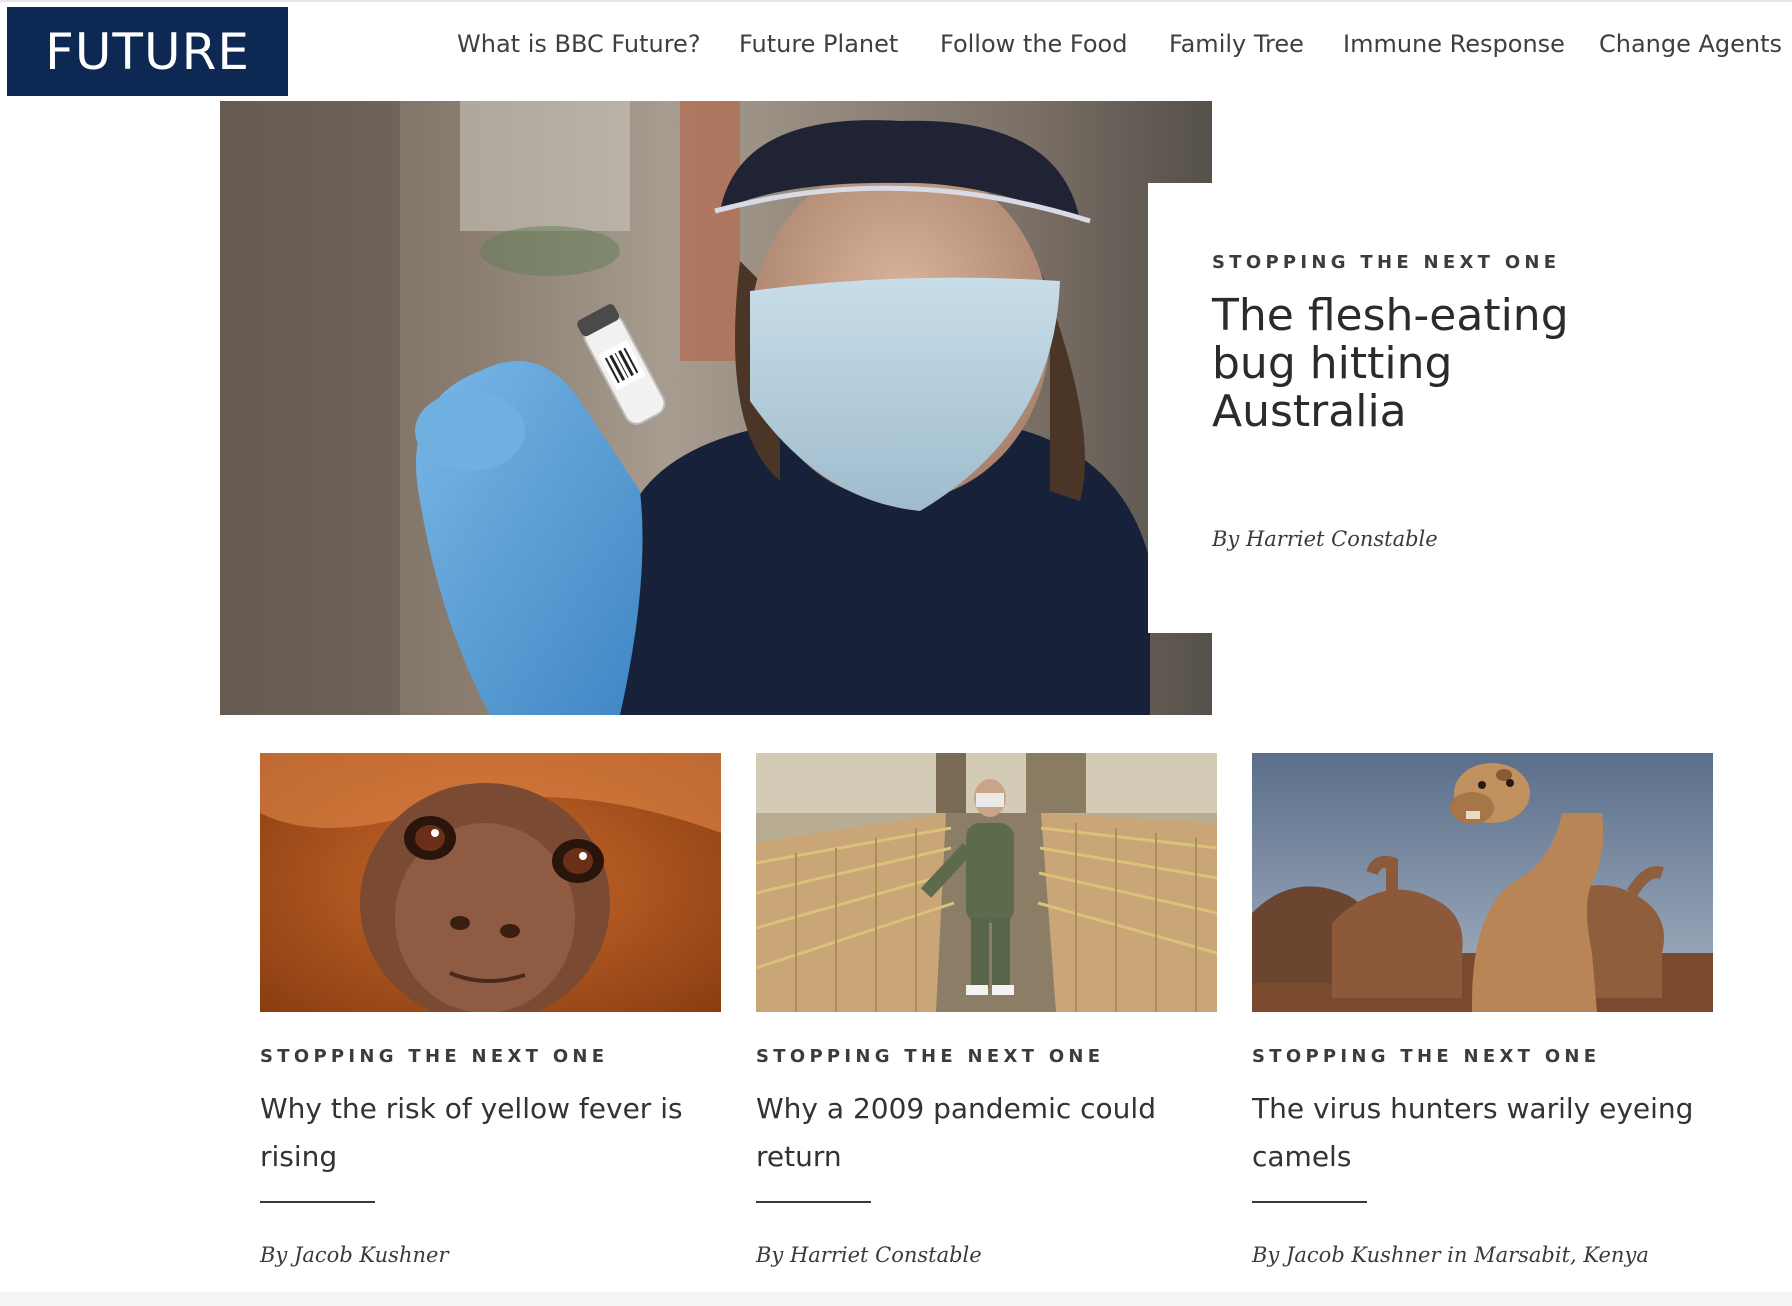 The width and height of the screenshot is (1792, 1306). What do you see at coordinates (1450, 1255) in the screenshot?
I see `card-byline: By Jacob Kushner in Marsabit, Kenya` at bounding box center [1450, 1255].